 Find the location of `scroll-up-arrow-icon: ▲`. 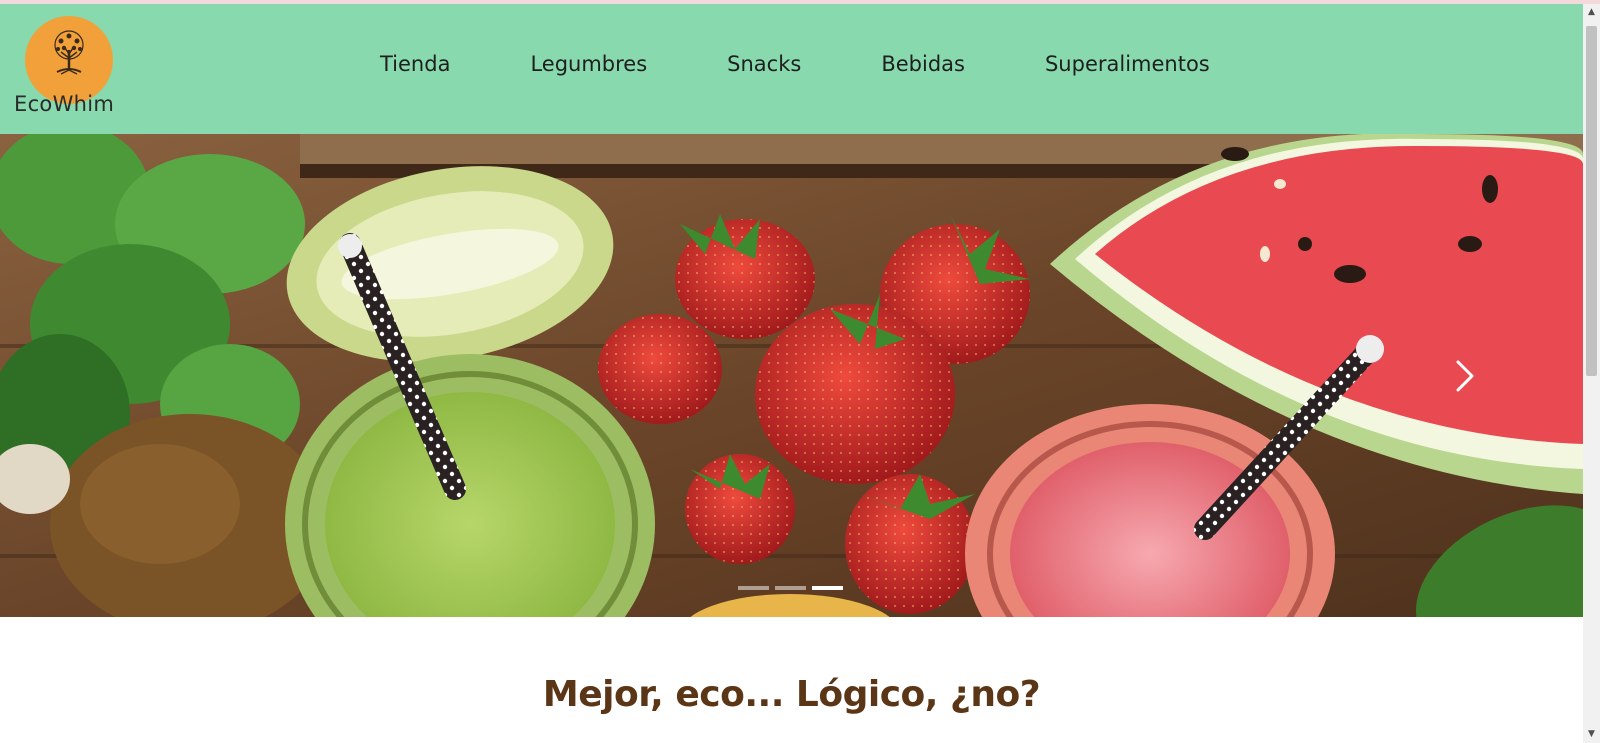

scroll-up-arrow-icon: ▲ is located at coordinates (1591, 12).